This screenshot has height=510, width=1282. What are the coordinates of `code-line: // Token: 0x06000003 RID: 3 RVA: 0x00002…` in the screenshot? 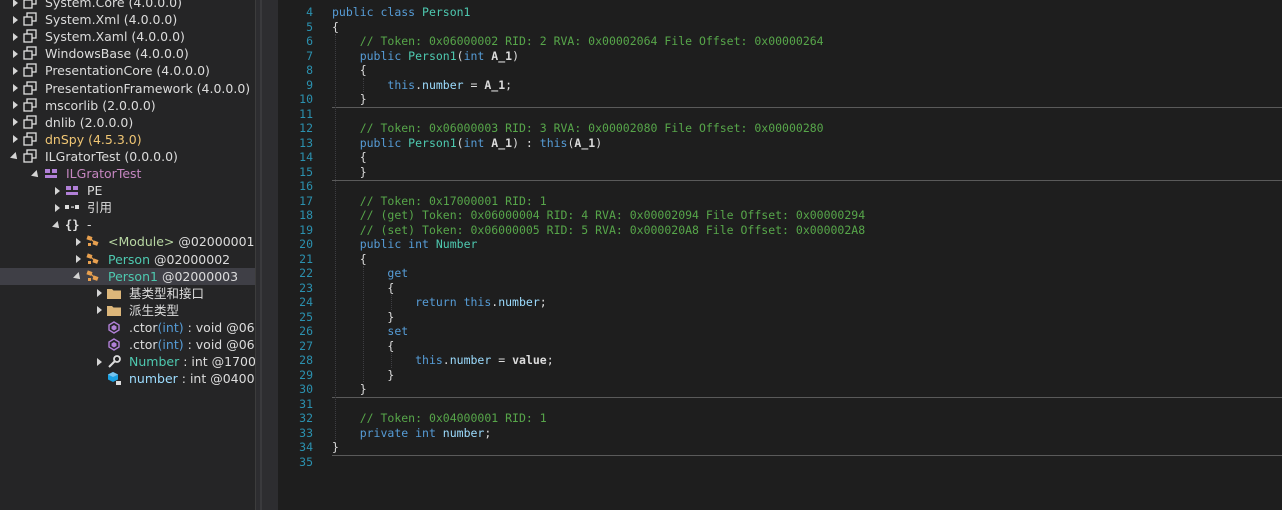 It's located at (578, 128).